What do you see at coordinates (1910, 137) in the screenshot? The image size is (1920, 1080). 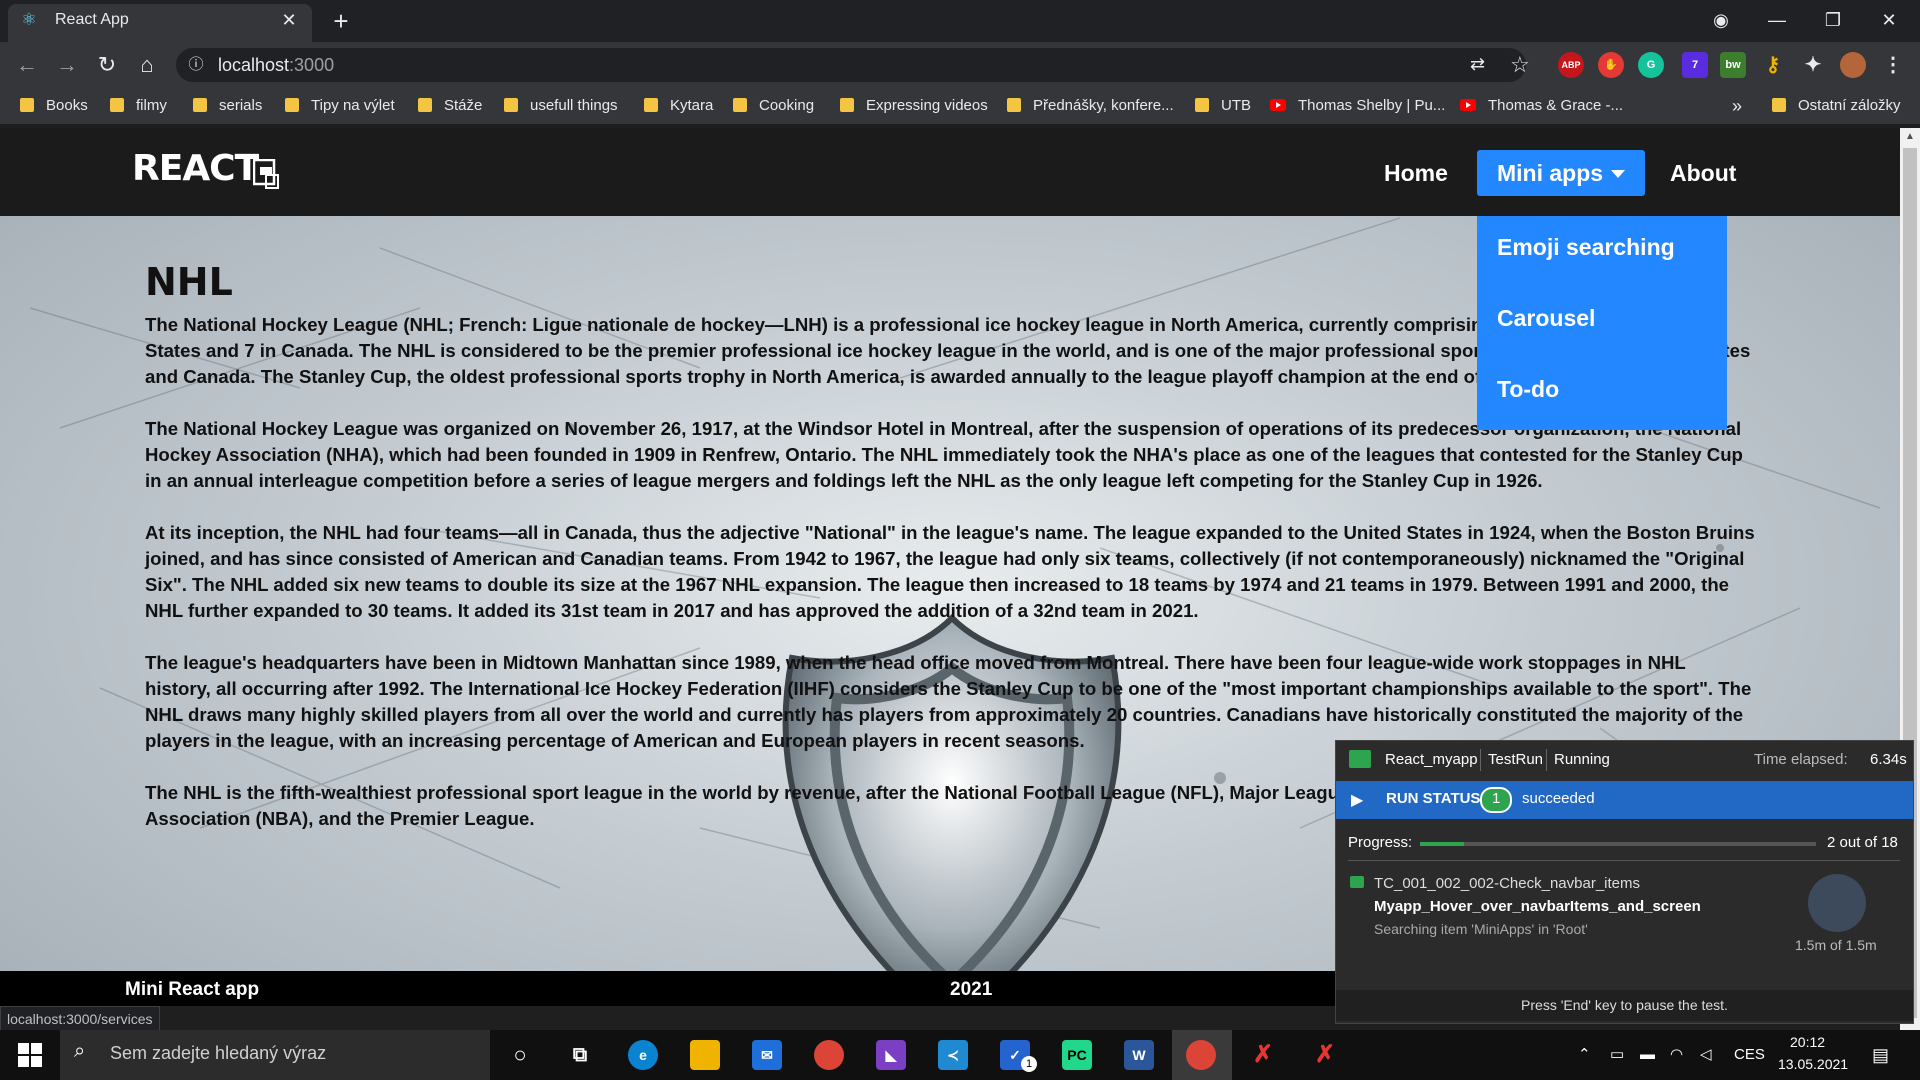 I see `scroll-up-icon: ▲` at bounding box center [1910, 137].